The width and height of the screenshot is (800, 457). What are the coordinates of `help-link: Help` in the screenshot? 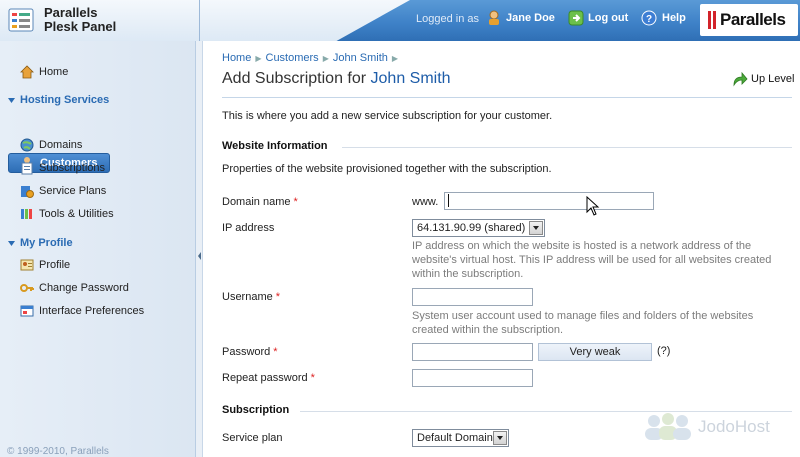 It's located at (674, 18).